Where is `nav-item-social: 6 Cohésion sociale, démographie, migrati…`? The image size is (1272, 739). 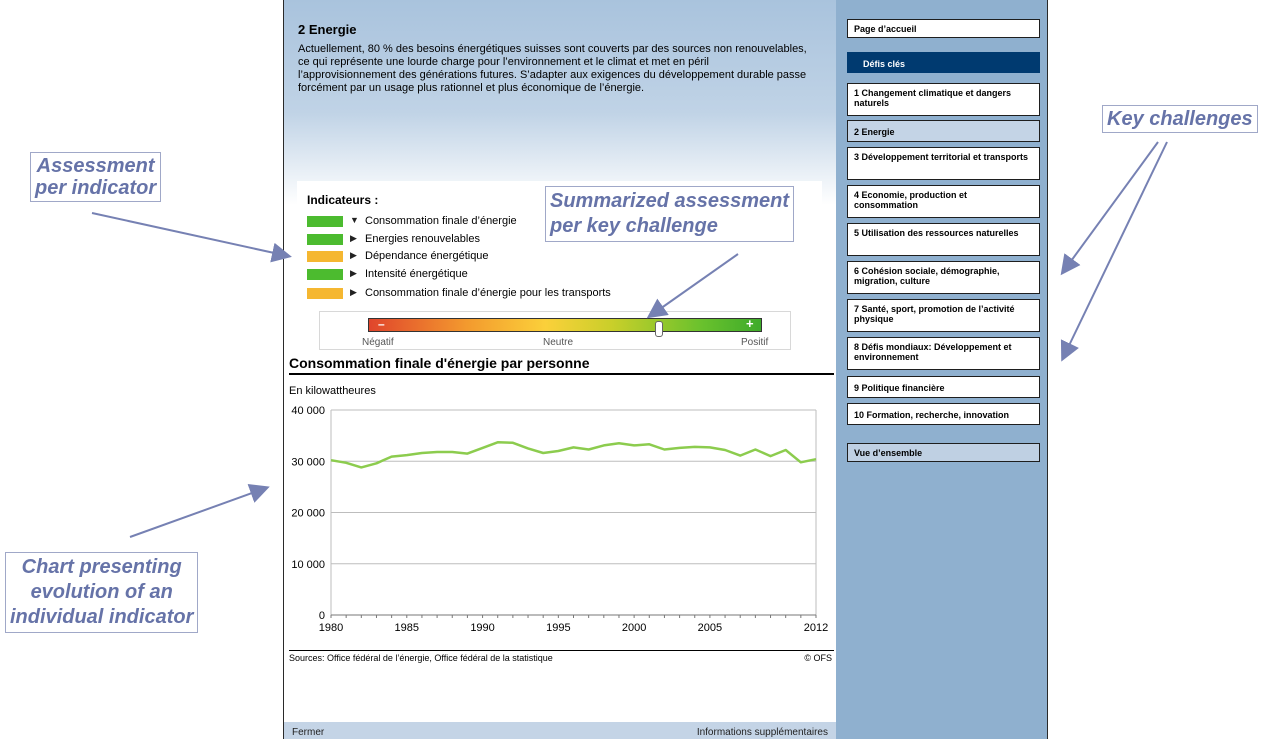 nav-item-social: 6 Cohésion sociale, démographie, migrati… is located at coordinates (943, 277).